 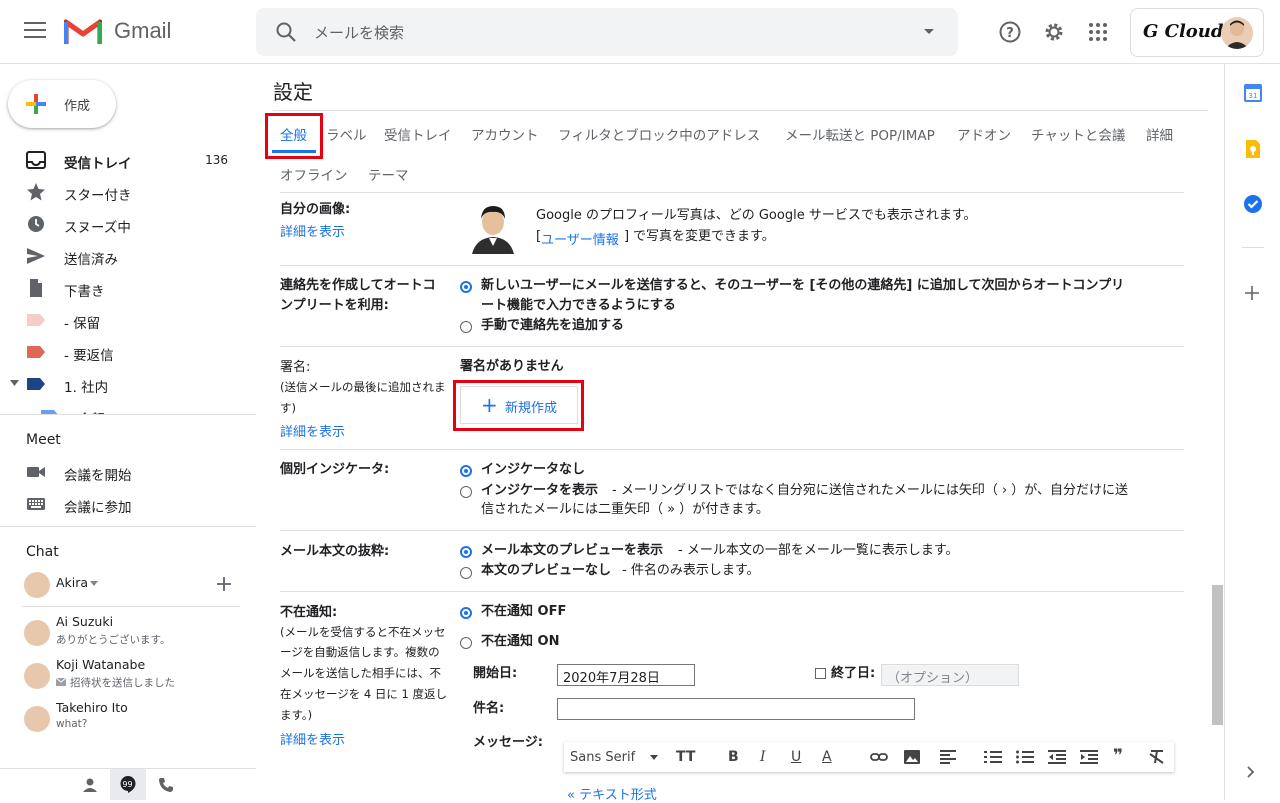 What do you see at coordinates (1025, 757) in the screenshot?
I see `bulleted-list-icon` at bounding box center [1025, 757].